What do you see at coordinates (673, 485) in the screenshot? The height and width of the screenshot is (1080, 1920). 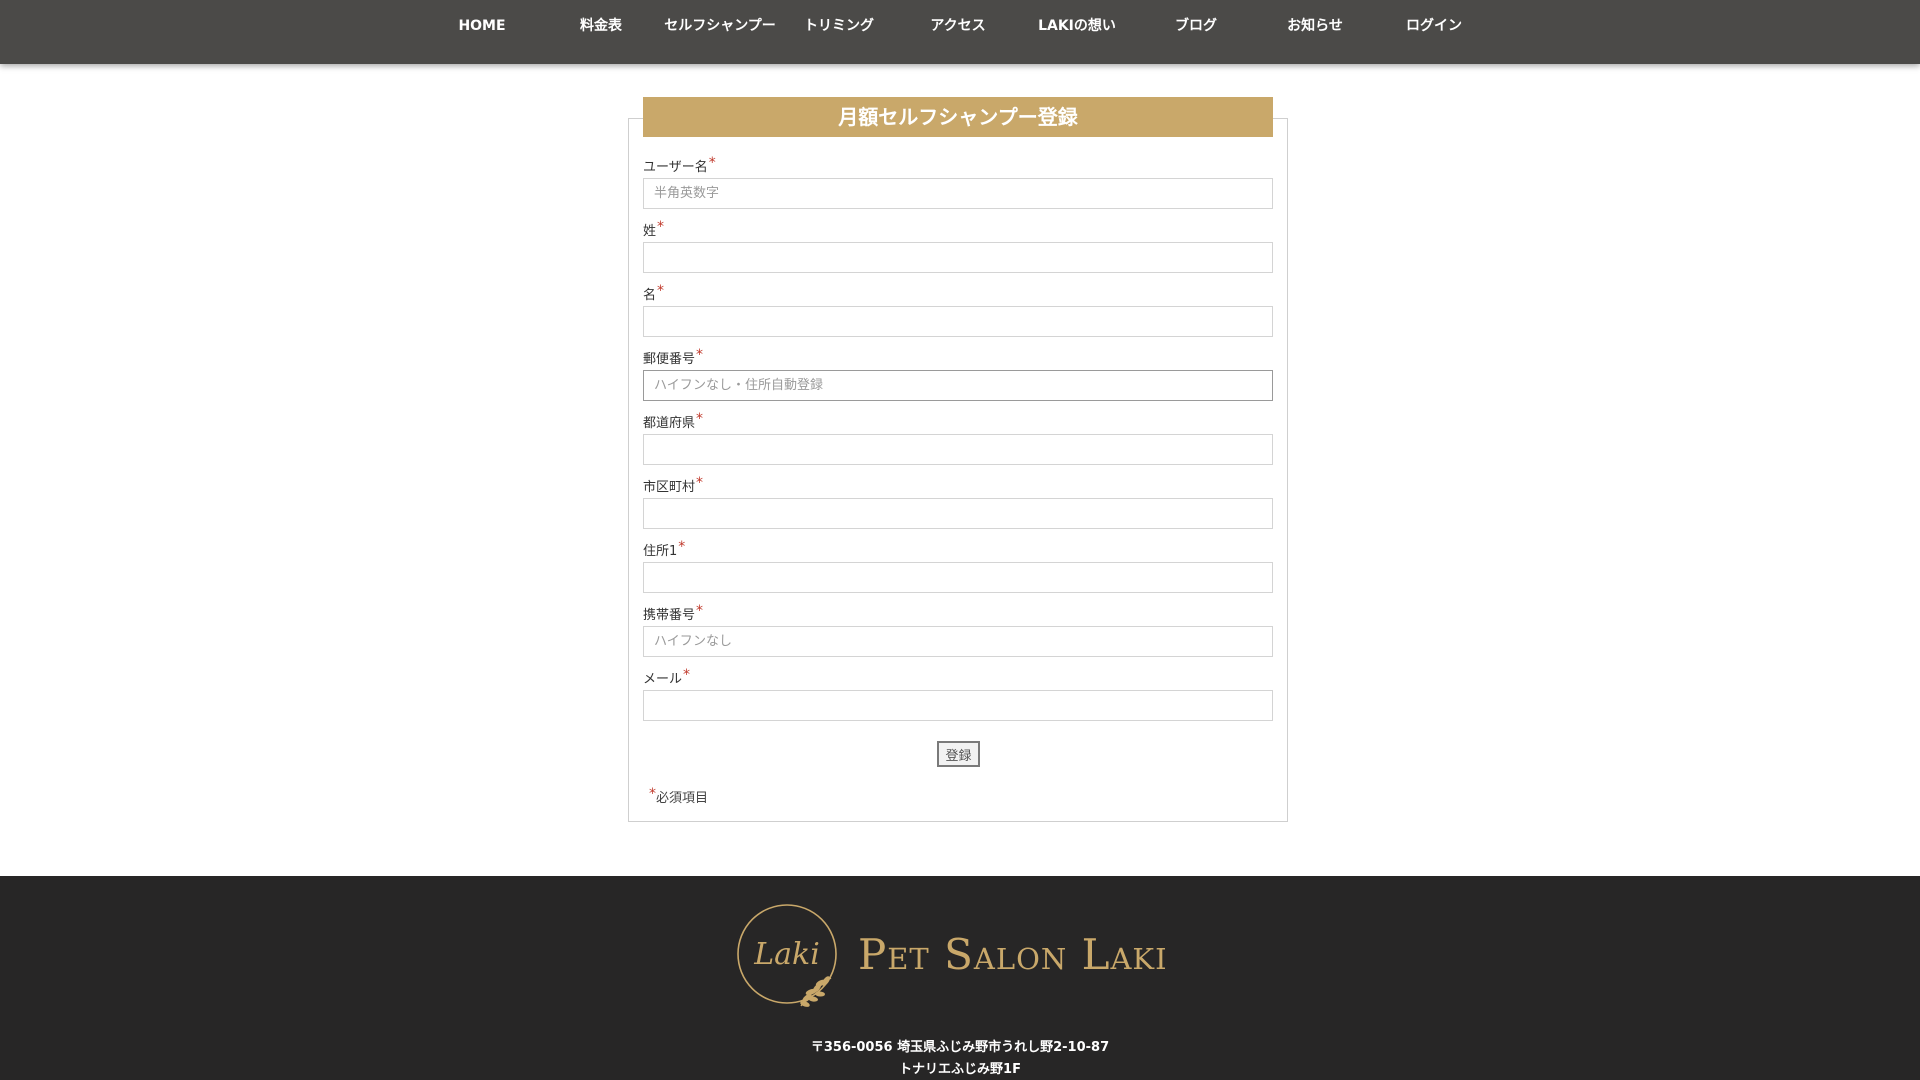 I see `city-label: 市区町村*` at bounding box center [673, 485].